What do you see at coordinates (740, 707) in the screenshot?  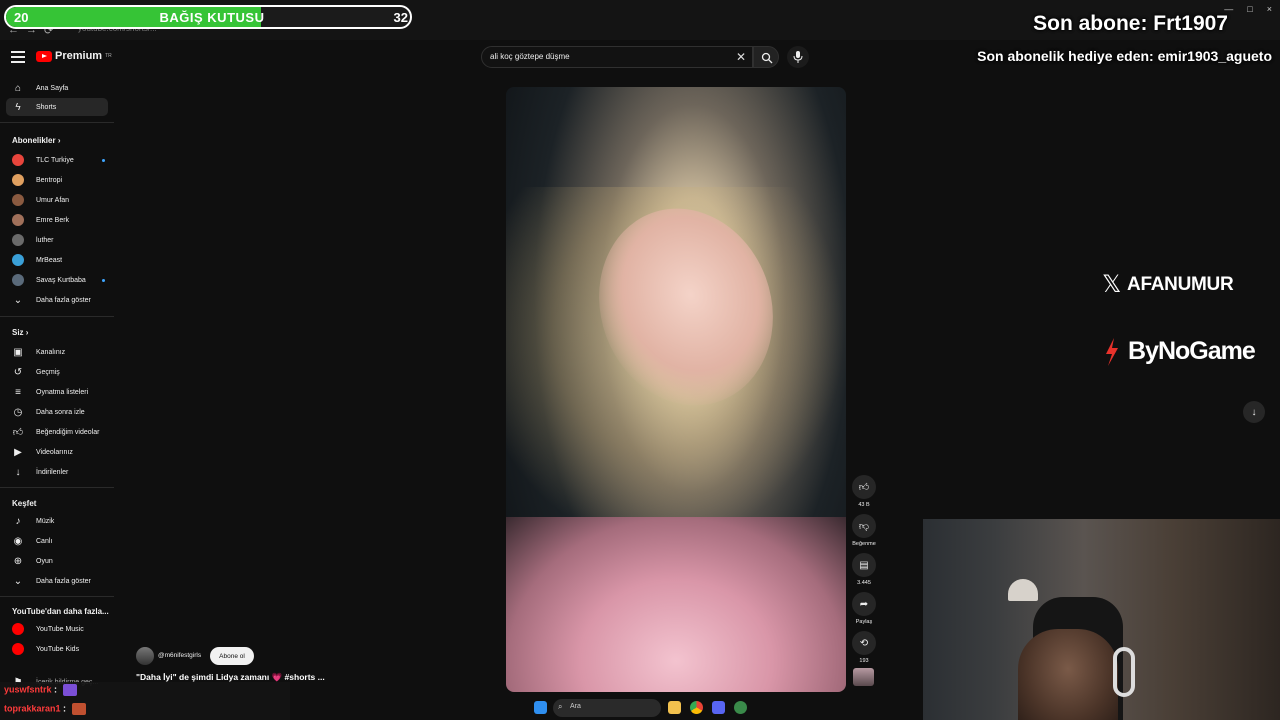 I see `app-icon` at bounding box center [740, 707].